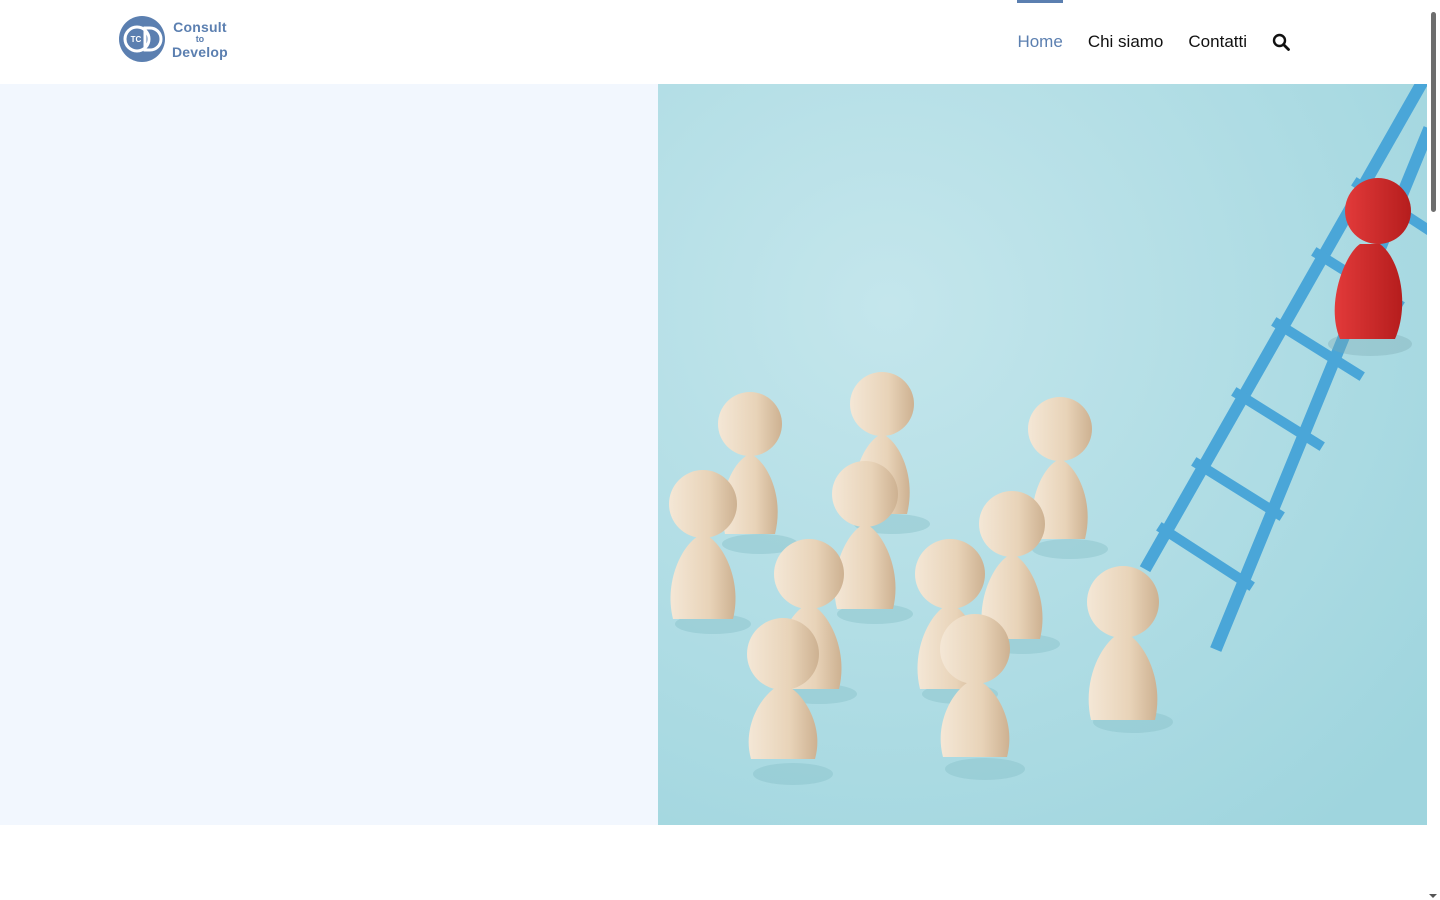 The image size is (1440, 900). I want to click on nav-item-contatti: Contatti, so click(1217, 42).